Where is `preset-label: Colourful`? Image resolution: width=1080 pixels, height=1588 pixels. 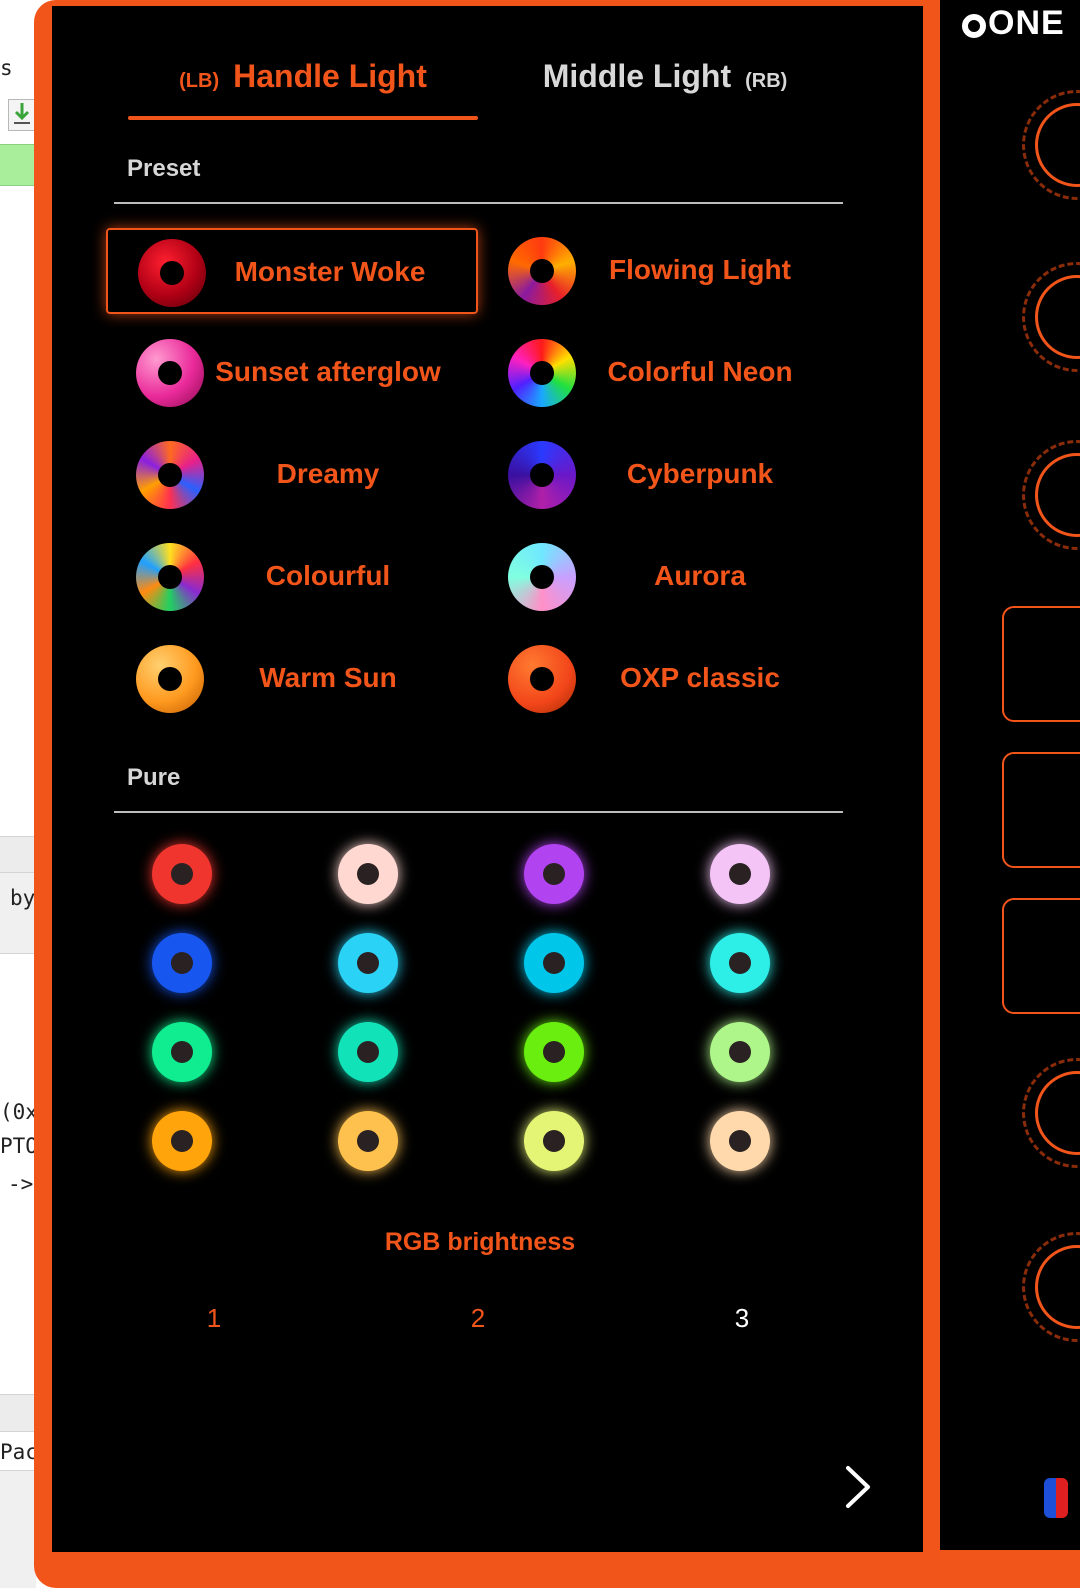 preset-label: Colourful is located at coordinates (328, 575).